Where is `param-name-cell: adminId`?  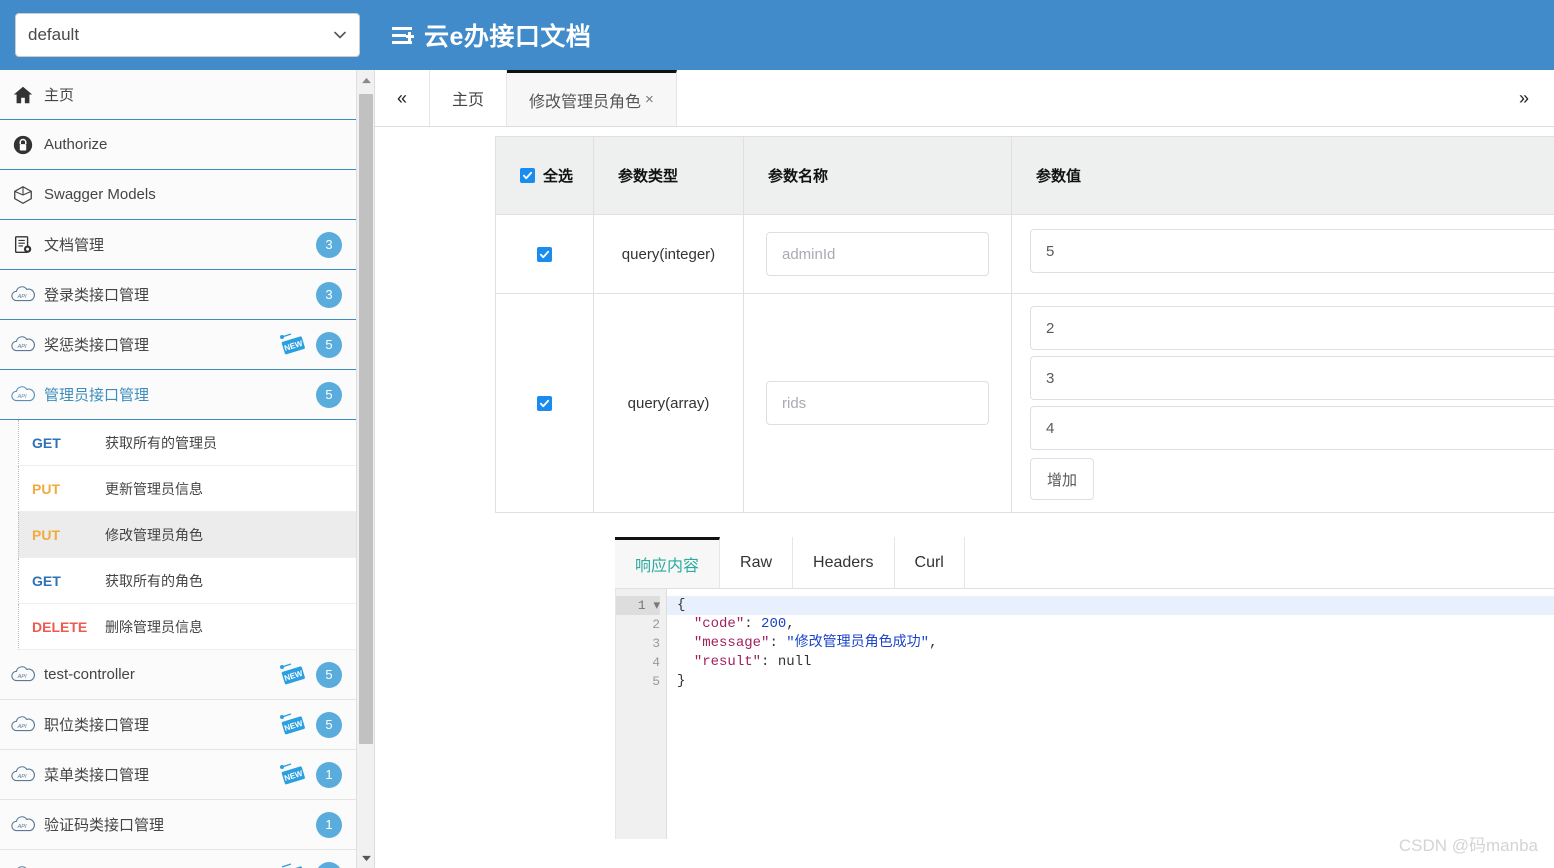 param-name-cell: adminId is located at coordinates (877, 254).